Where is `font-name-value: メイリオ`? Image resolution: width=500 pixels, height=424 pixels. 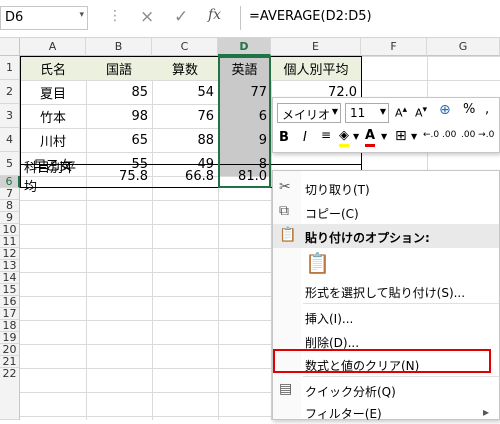
font-name-value: メイリオ is located at coordinates (306, 115).